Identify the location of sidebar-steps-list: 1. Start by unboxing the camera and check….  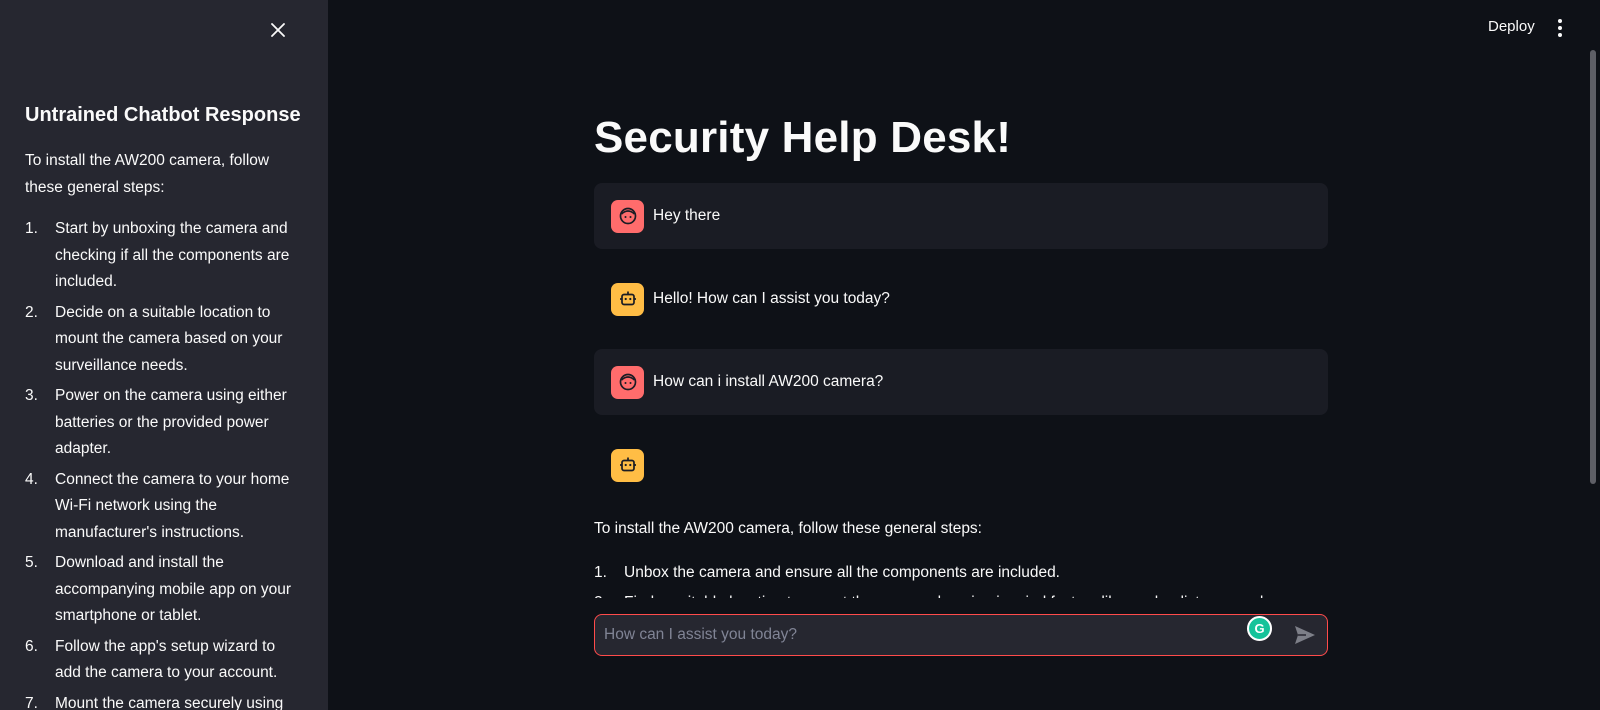
(162, 463).